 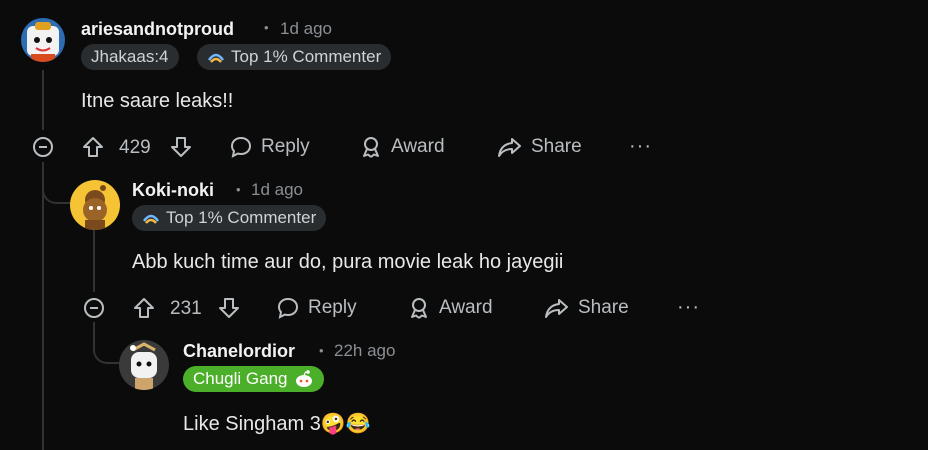 I want to click on comment-body: Like Singham 3🤪😂, so click(x=277, y=424).